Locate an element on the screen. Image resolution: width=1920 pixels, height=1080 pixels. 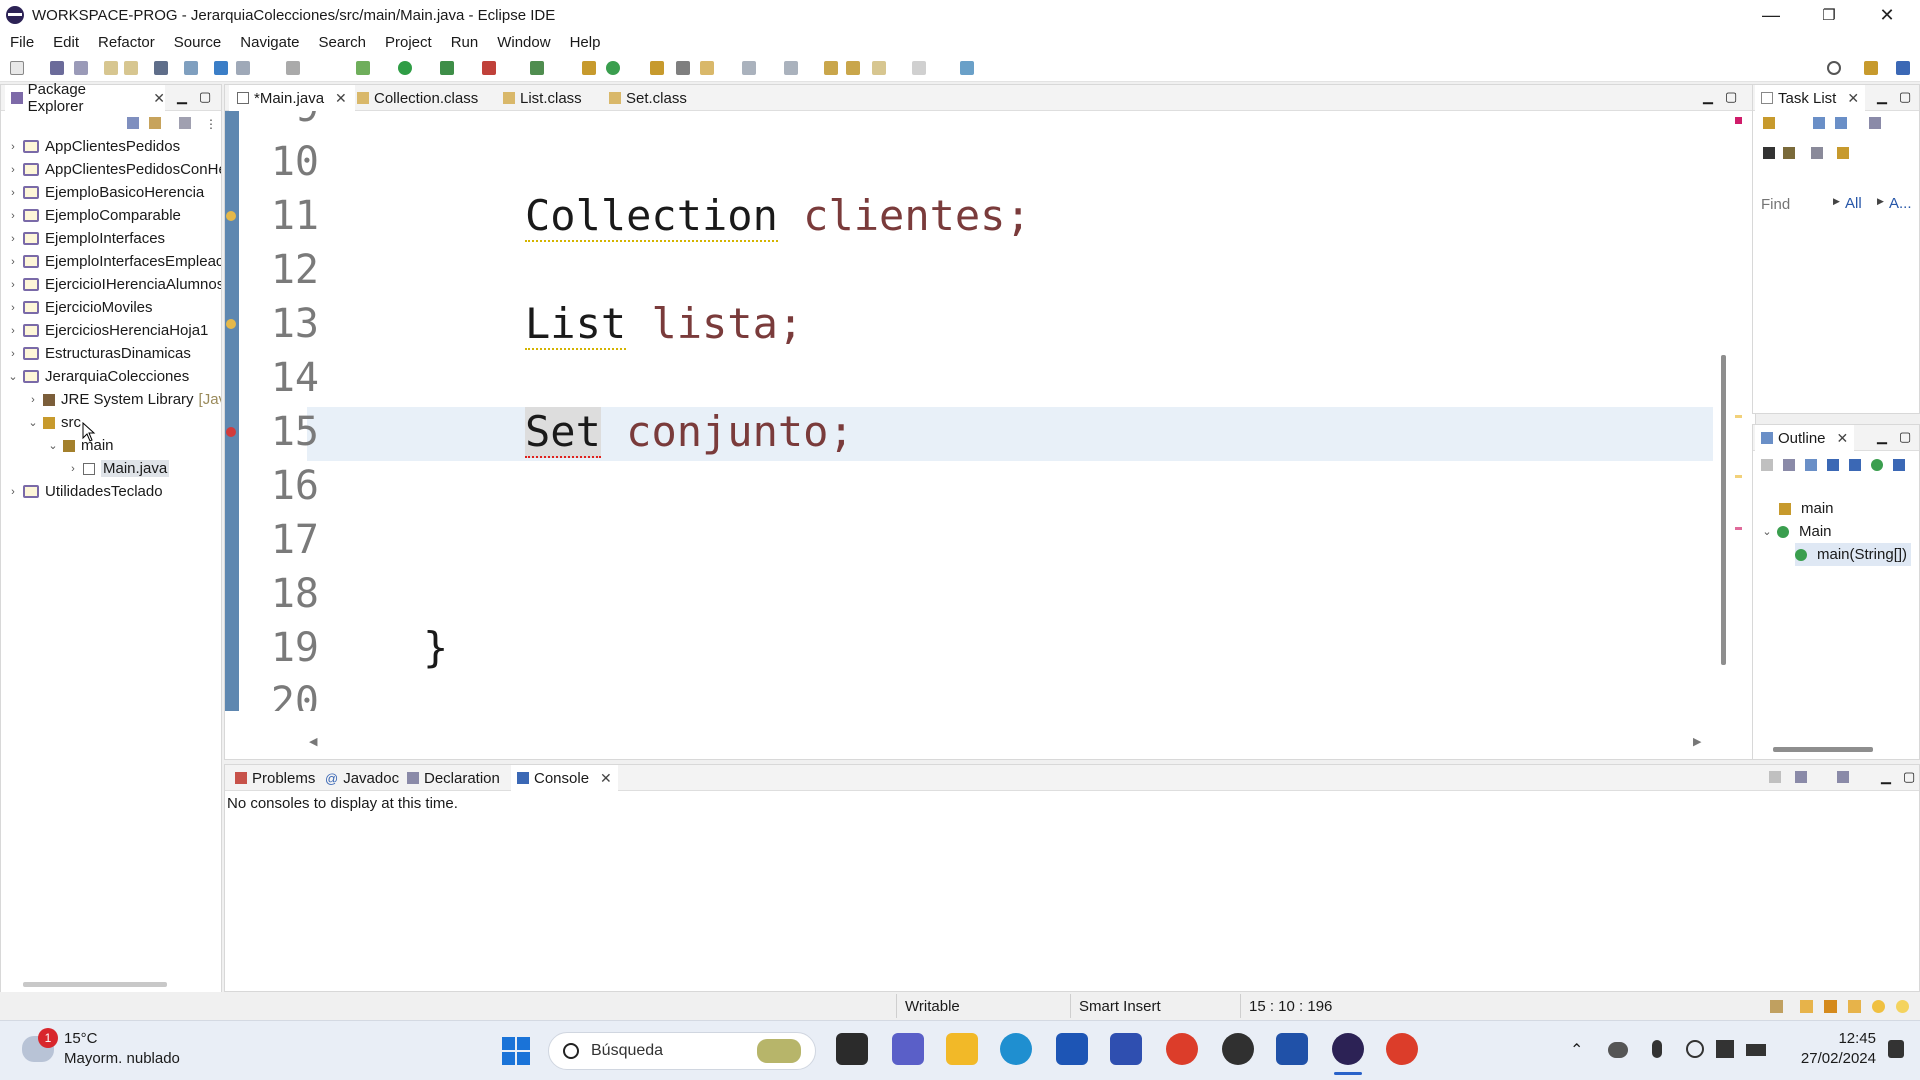
tree-item: › Main.java is located at coordinates (118, 468).